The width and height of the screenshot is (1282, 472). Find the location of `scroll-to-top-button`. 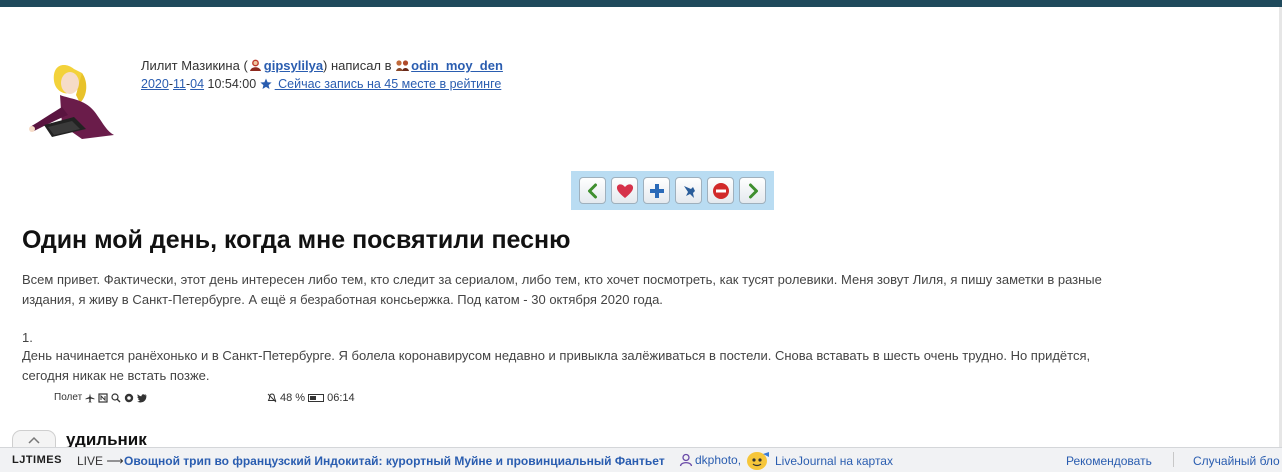

scroll-to-top-button is located at coordinates (34, 439).